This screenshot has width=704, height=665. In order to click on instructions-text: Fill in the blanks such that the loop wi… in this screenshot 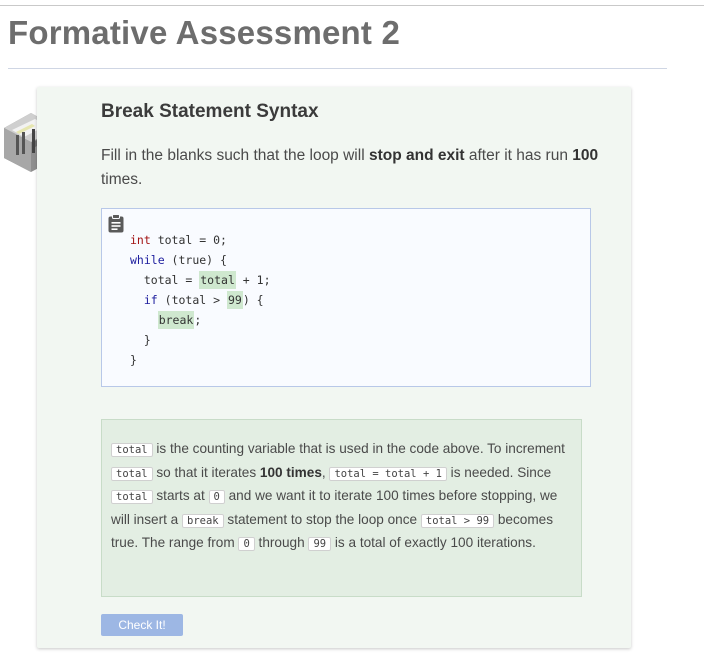, I will do `click(235, 155)`.